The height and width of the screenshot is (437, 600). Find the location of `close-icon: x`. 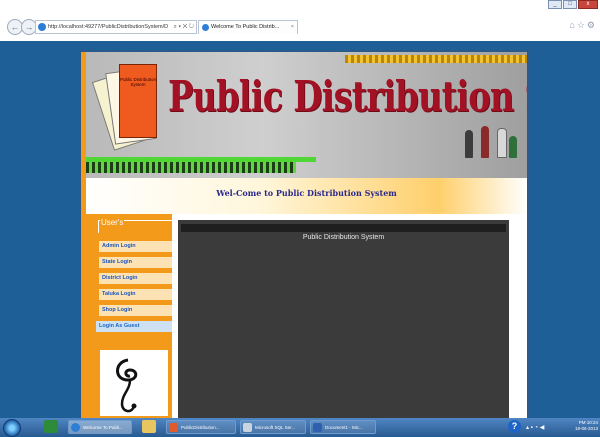

close-icon: x is located at coordinates (588, 4).